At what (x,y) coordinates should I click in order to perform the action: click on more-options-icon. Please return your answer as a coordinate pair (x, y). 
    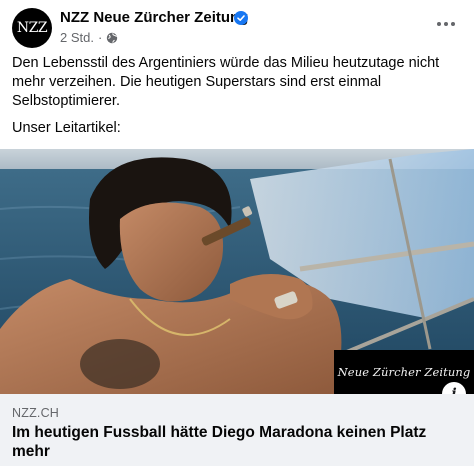
    Looking at the image, I should click on (446, 24).